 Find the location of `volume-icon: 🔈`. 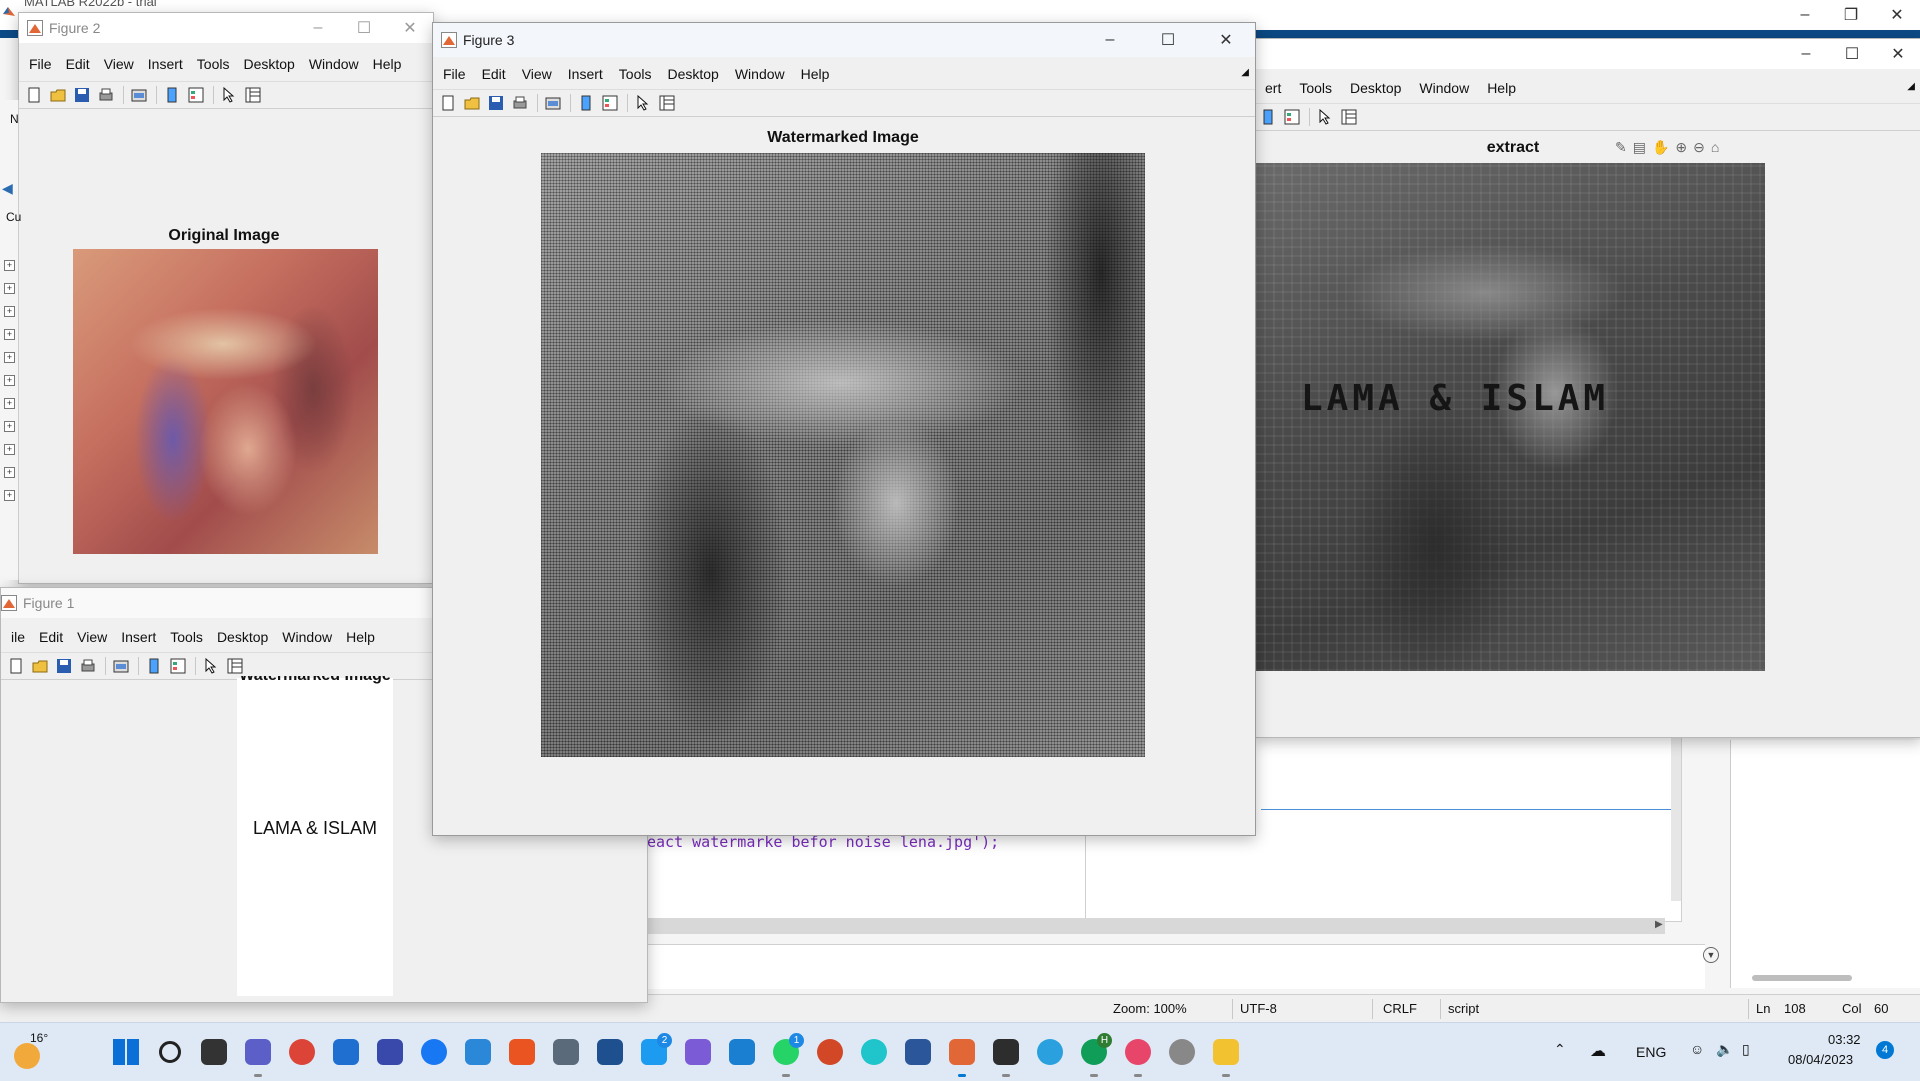

volume-icon: 🔈 is located at coordinates (1724, 1049).